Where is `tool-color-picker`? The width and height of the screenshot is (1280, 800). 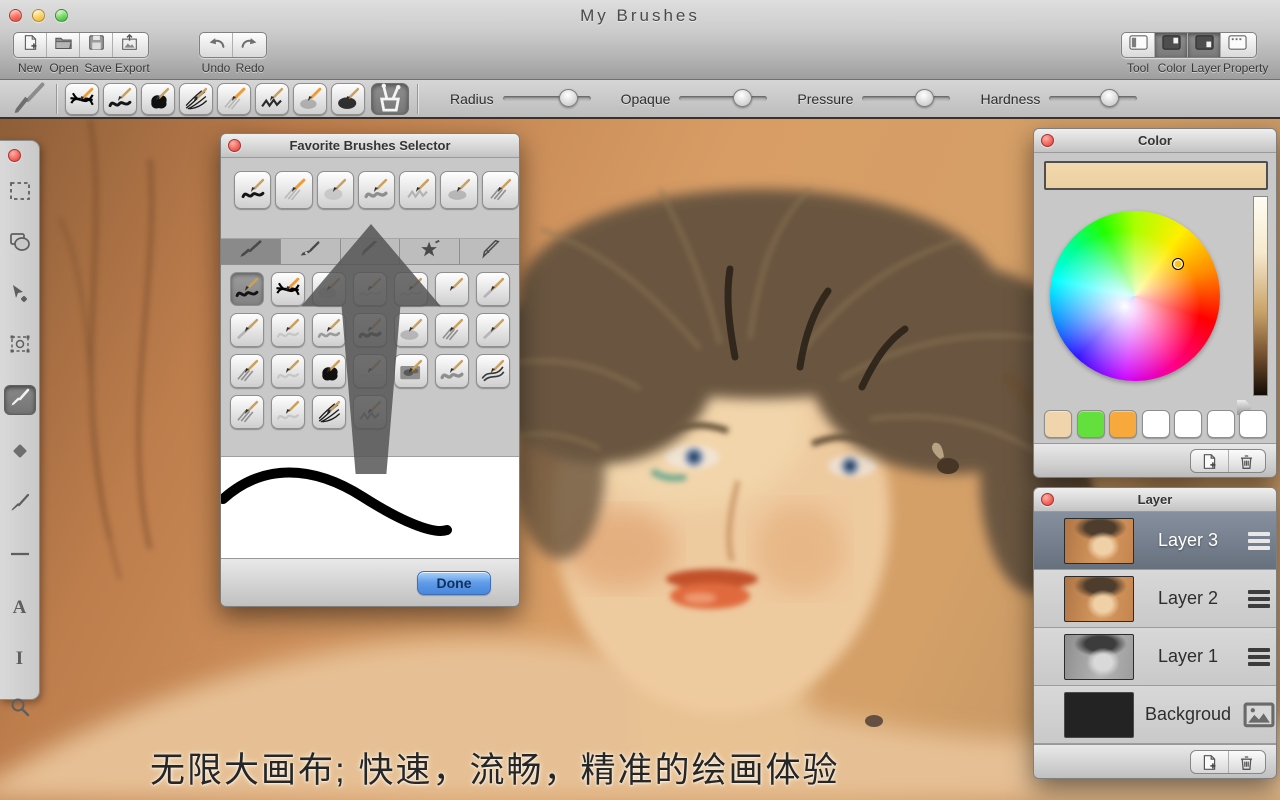
tool-color-picker is located at coordinates (20, 505).